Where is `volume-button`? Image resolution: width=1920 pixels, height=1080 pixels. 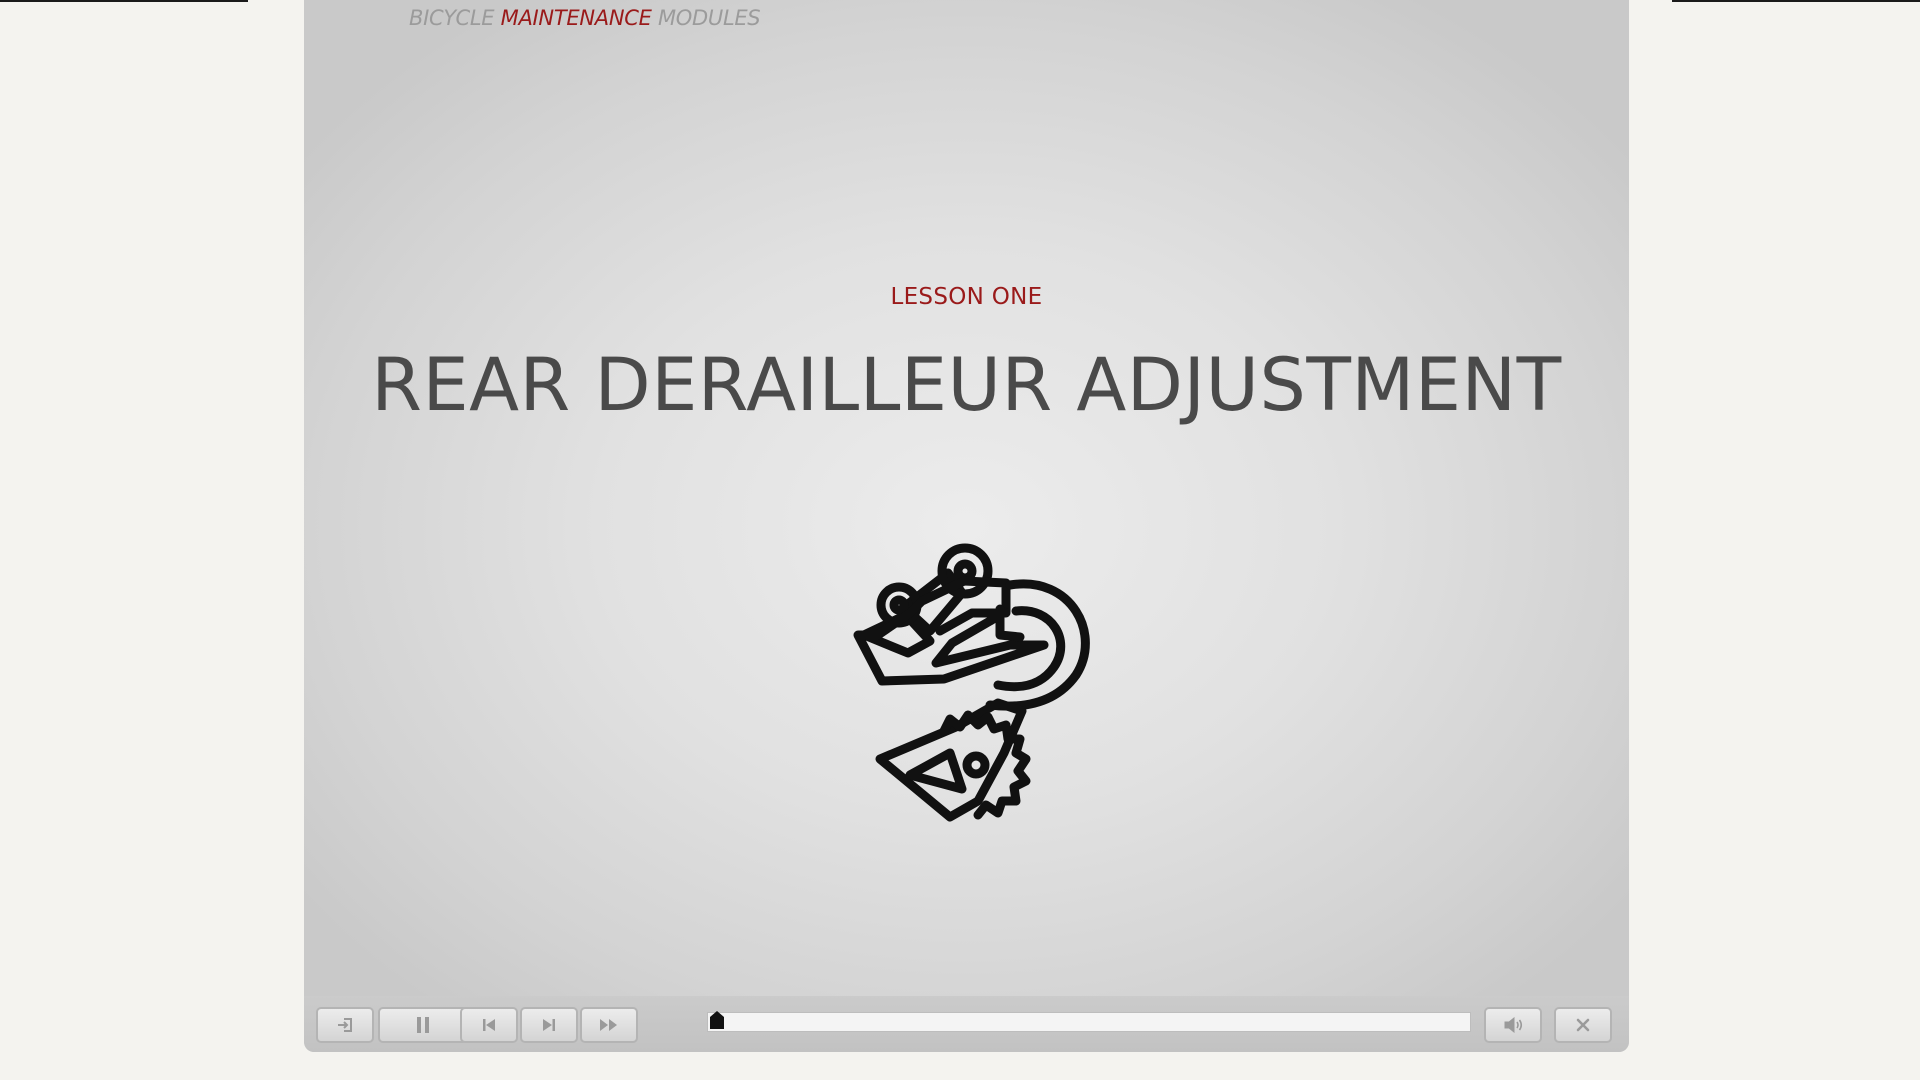 volume-button is located at coordinates (1513, 1025).